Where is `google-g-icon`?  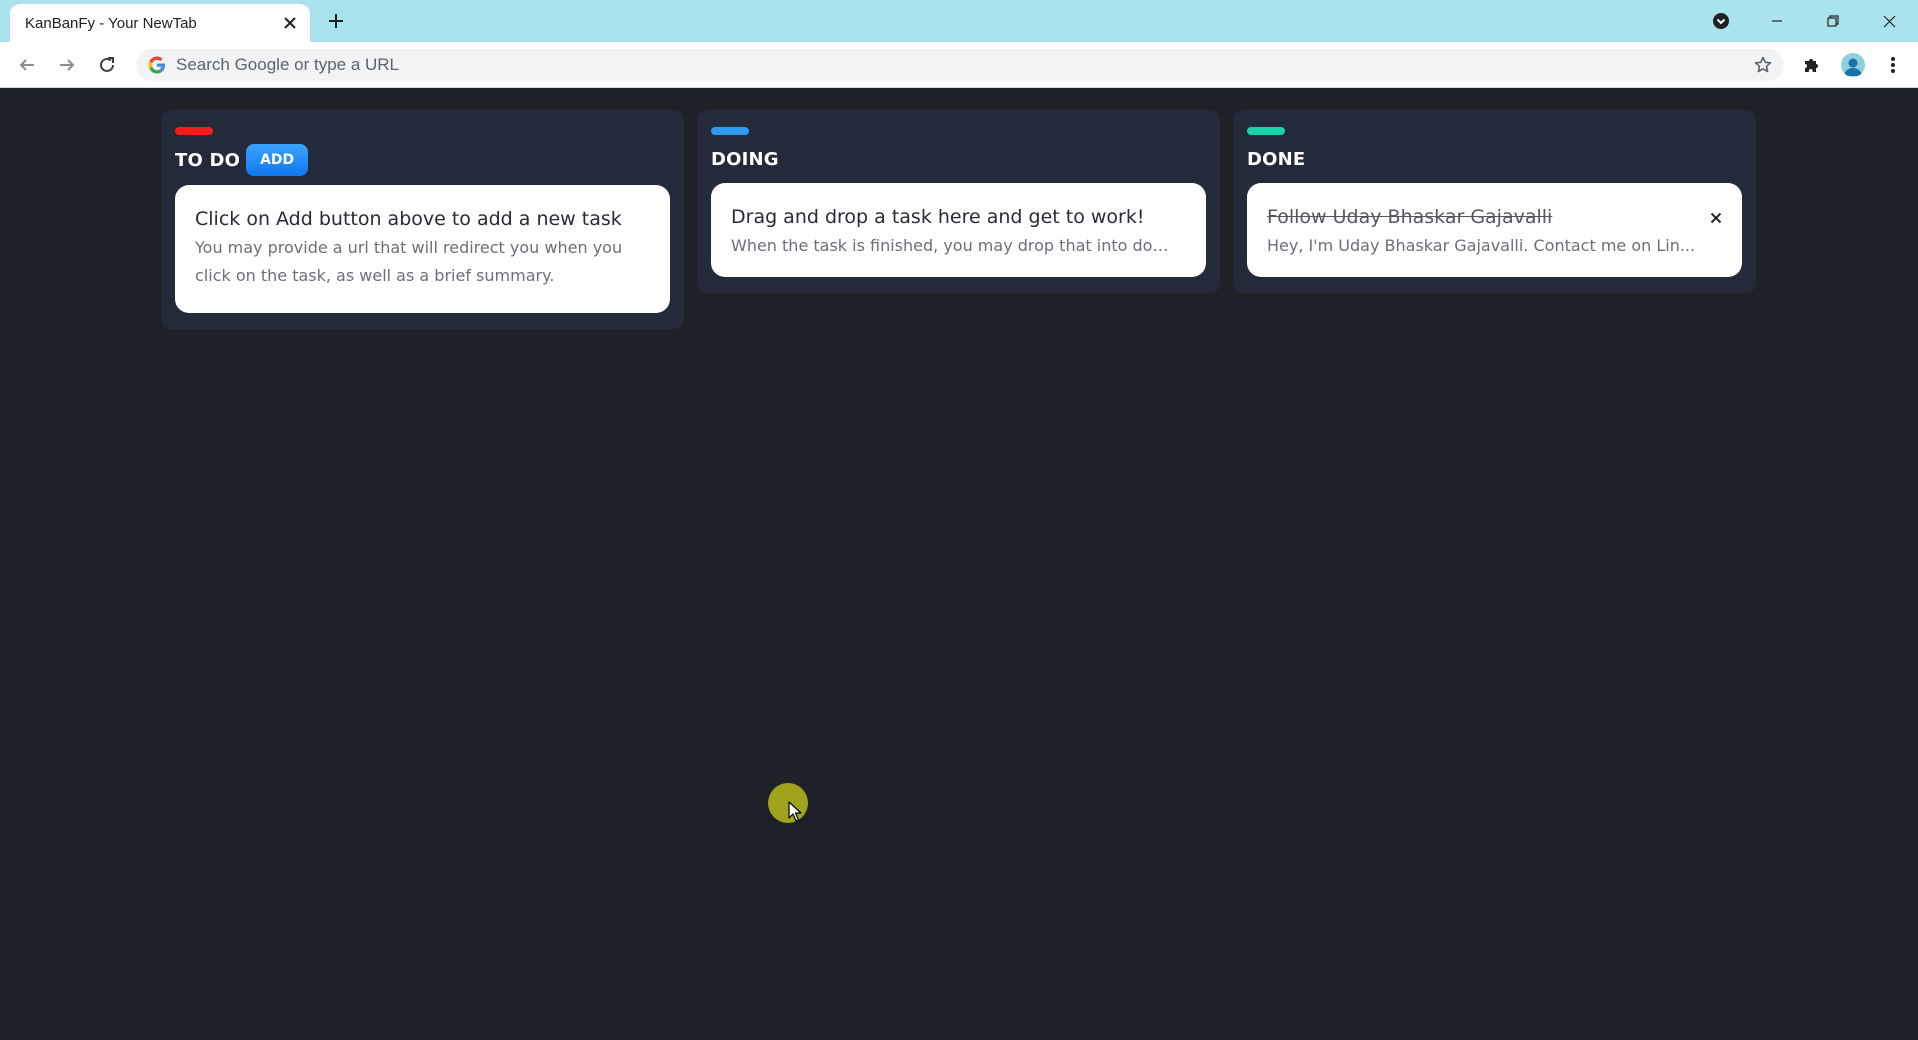
google-g-icon is located at coordinates (156, 65).